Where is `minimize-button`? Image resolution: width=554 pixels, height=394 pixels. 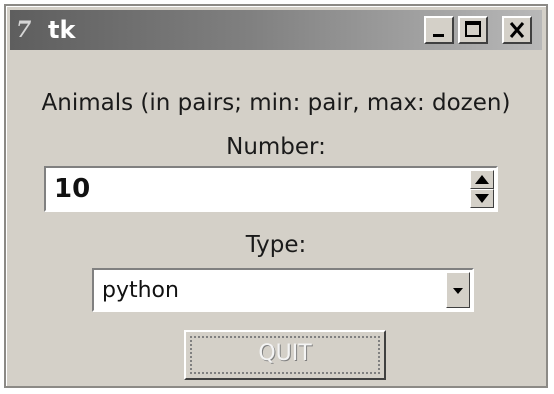
minimize-button is located at coordinates (439, 30).